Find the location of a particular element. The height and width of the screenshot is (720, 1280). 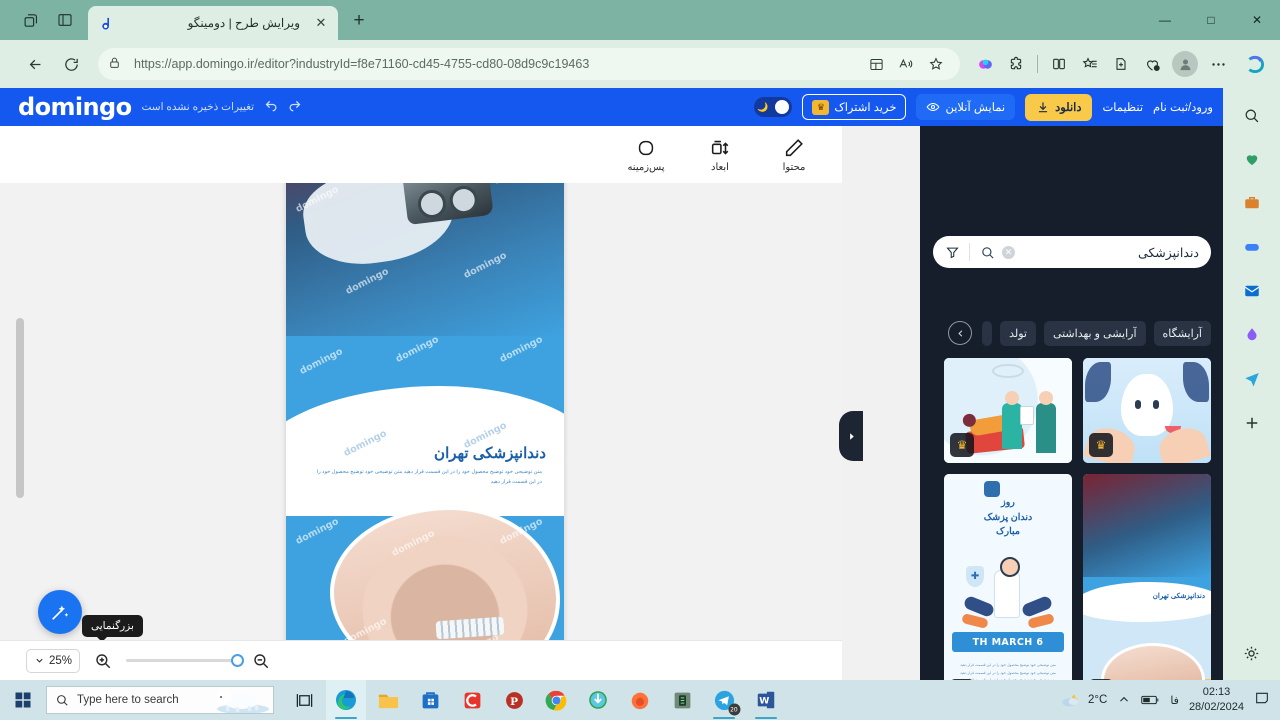

microsoft-store-icon is located at coordinates (430, 700).